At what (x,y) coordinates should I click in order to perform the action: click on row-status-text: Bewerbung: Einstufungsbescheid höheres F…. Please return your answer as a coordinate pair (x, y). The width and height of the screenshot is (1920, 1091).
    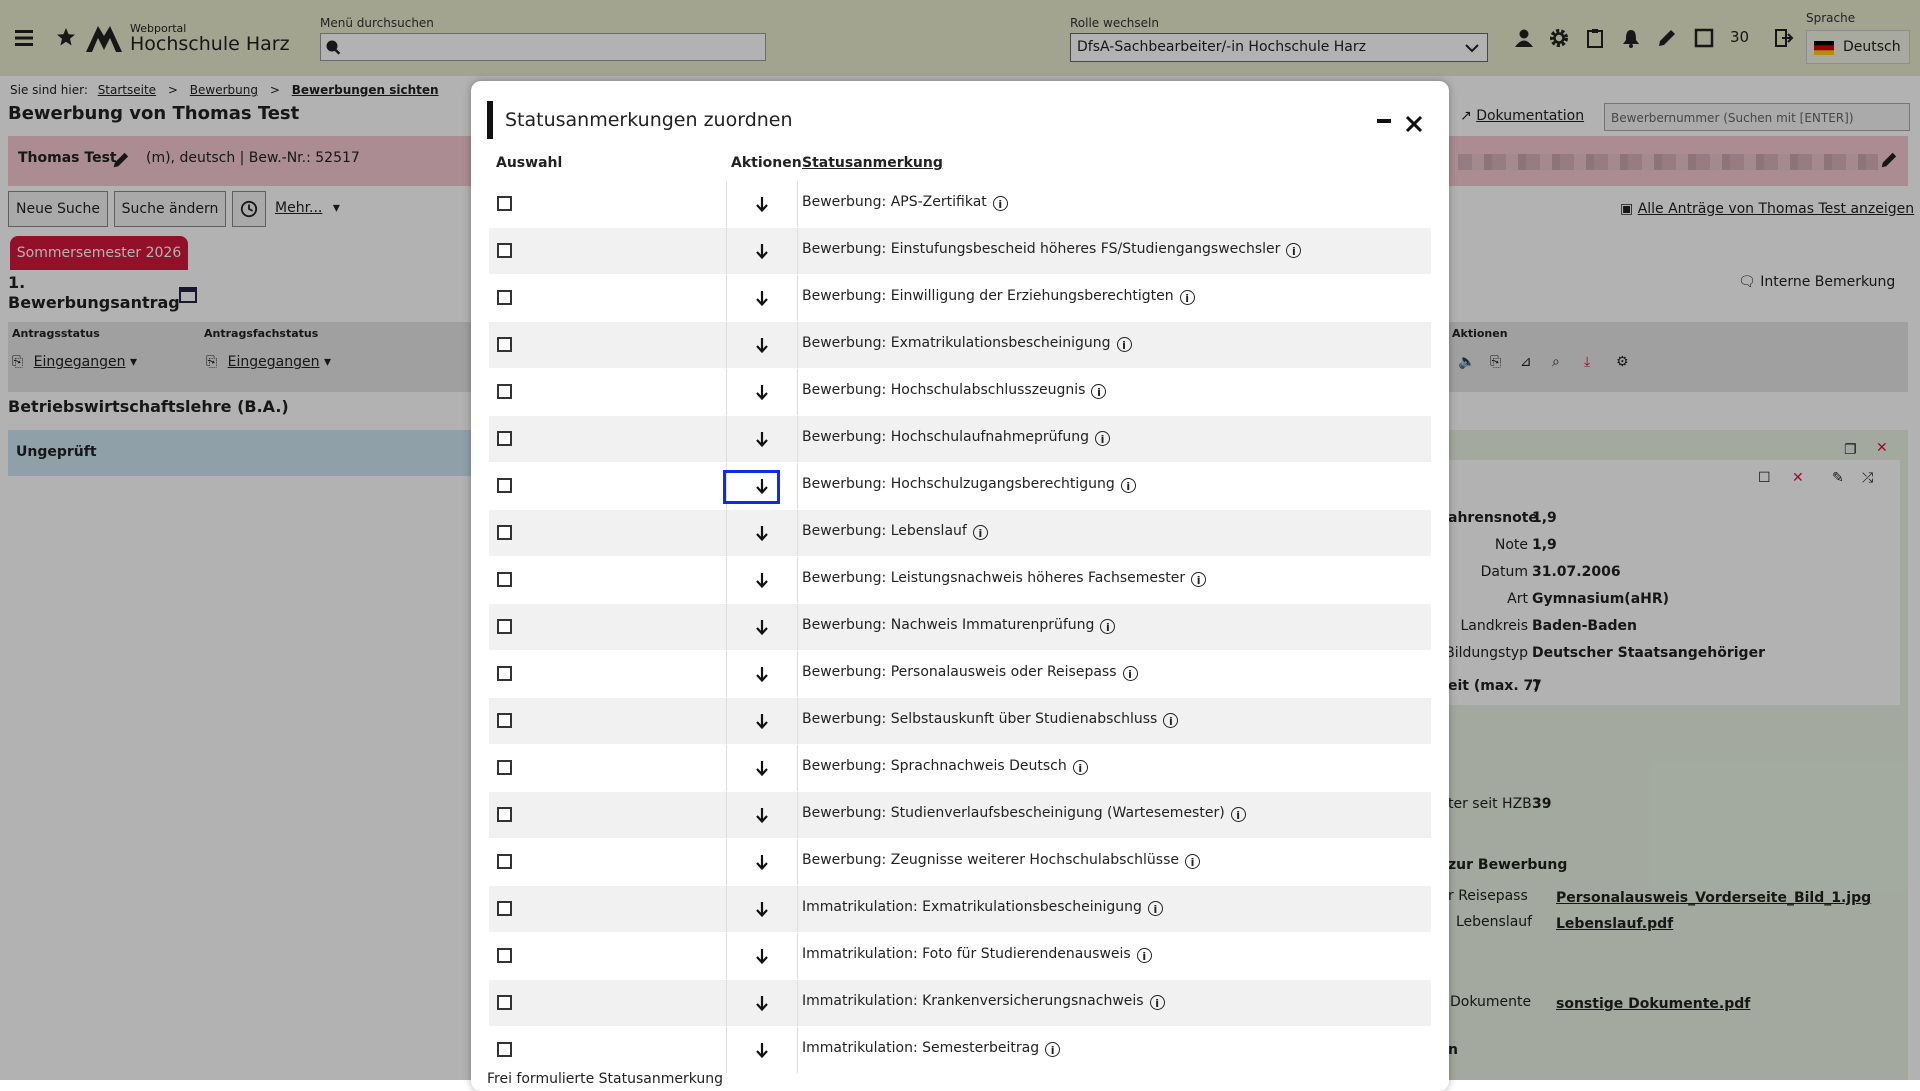
    Looking at the image, I should click on (1052, 249).